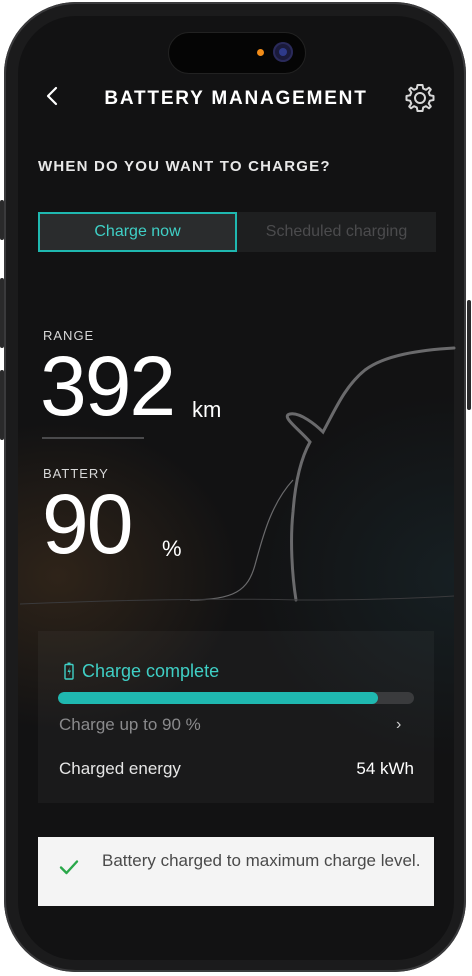 The image size is (472, 976). I want to click on toast-message: Battery charged to maximum charge level., so click(261, 860).